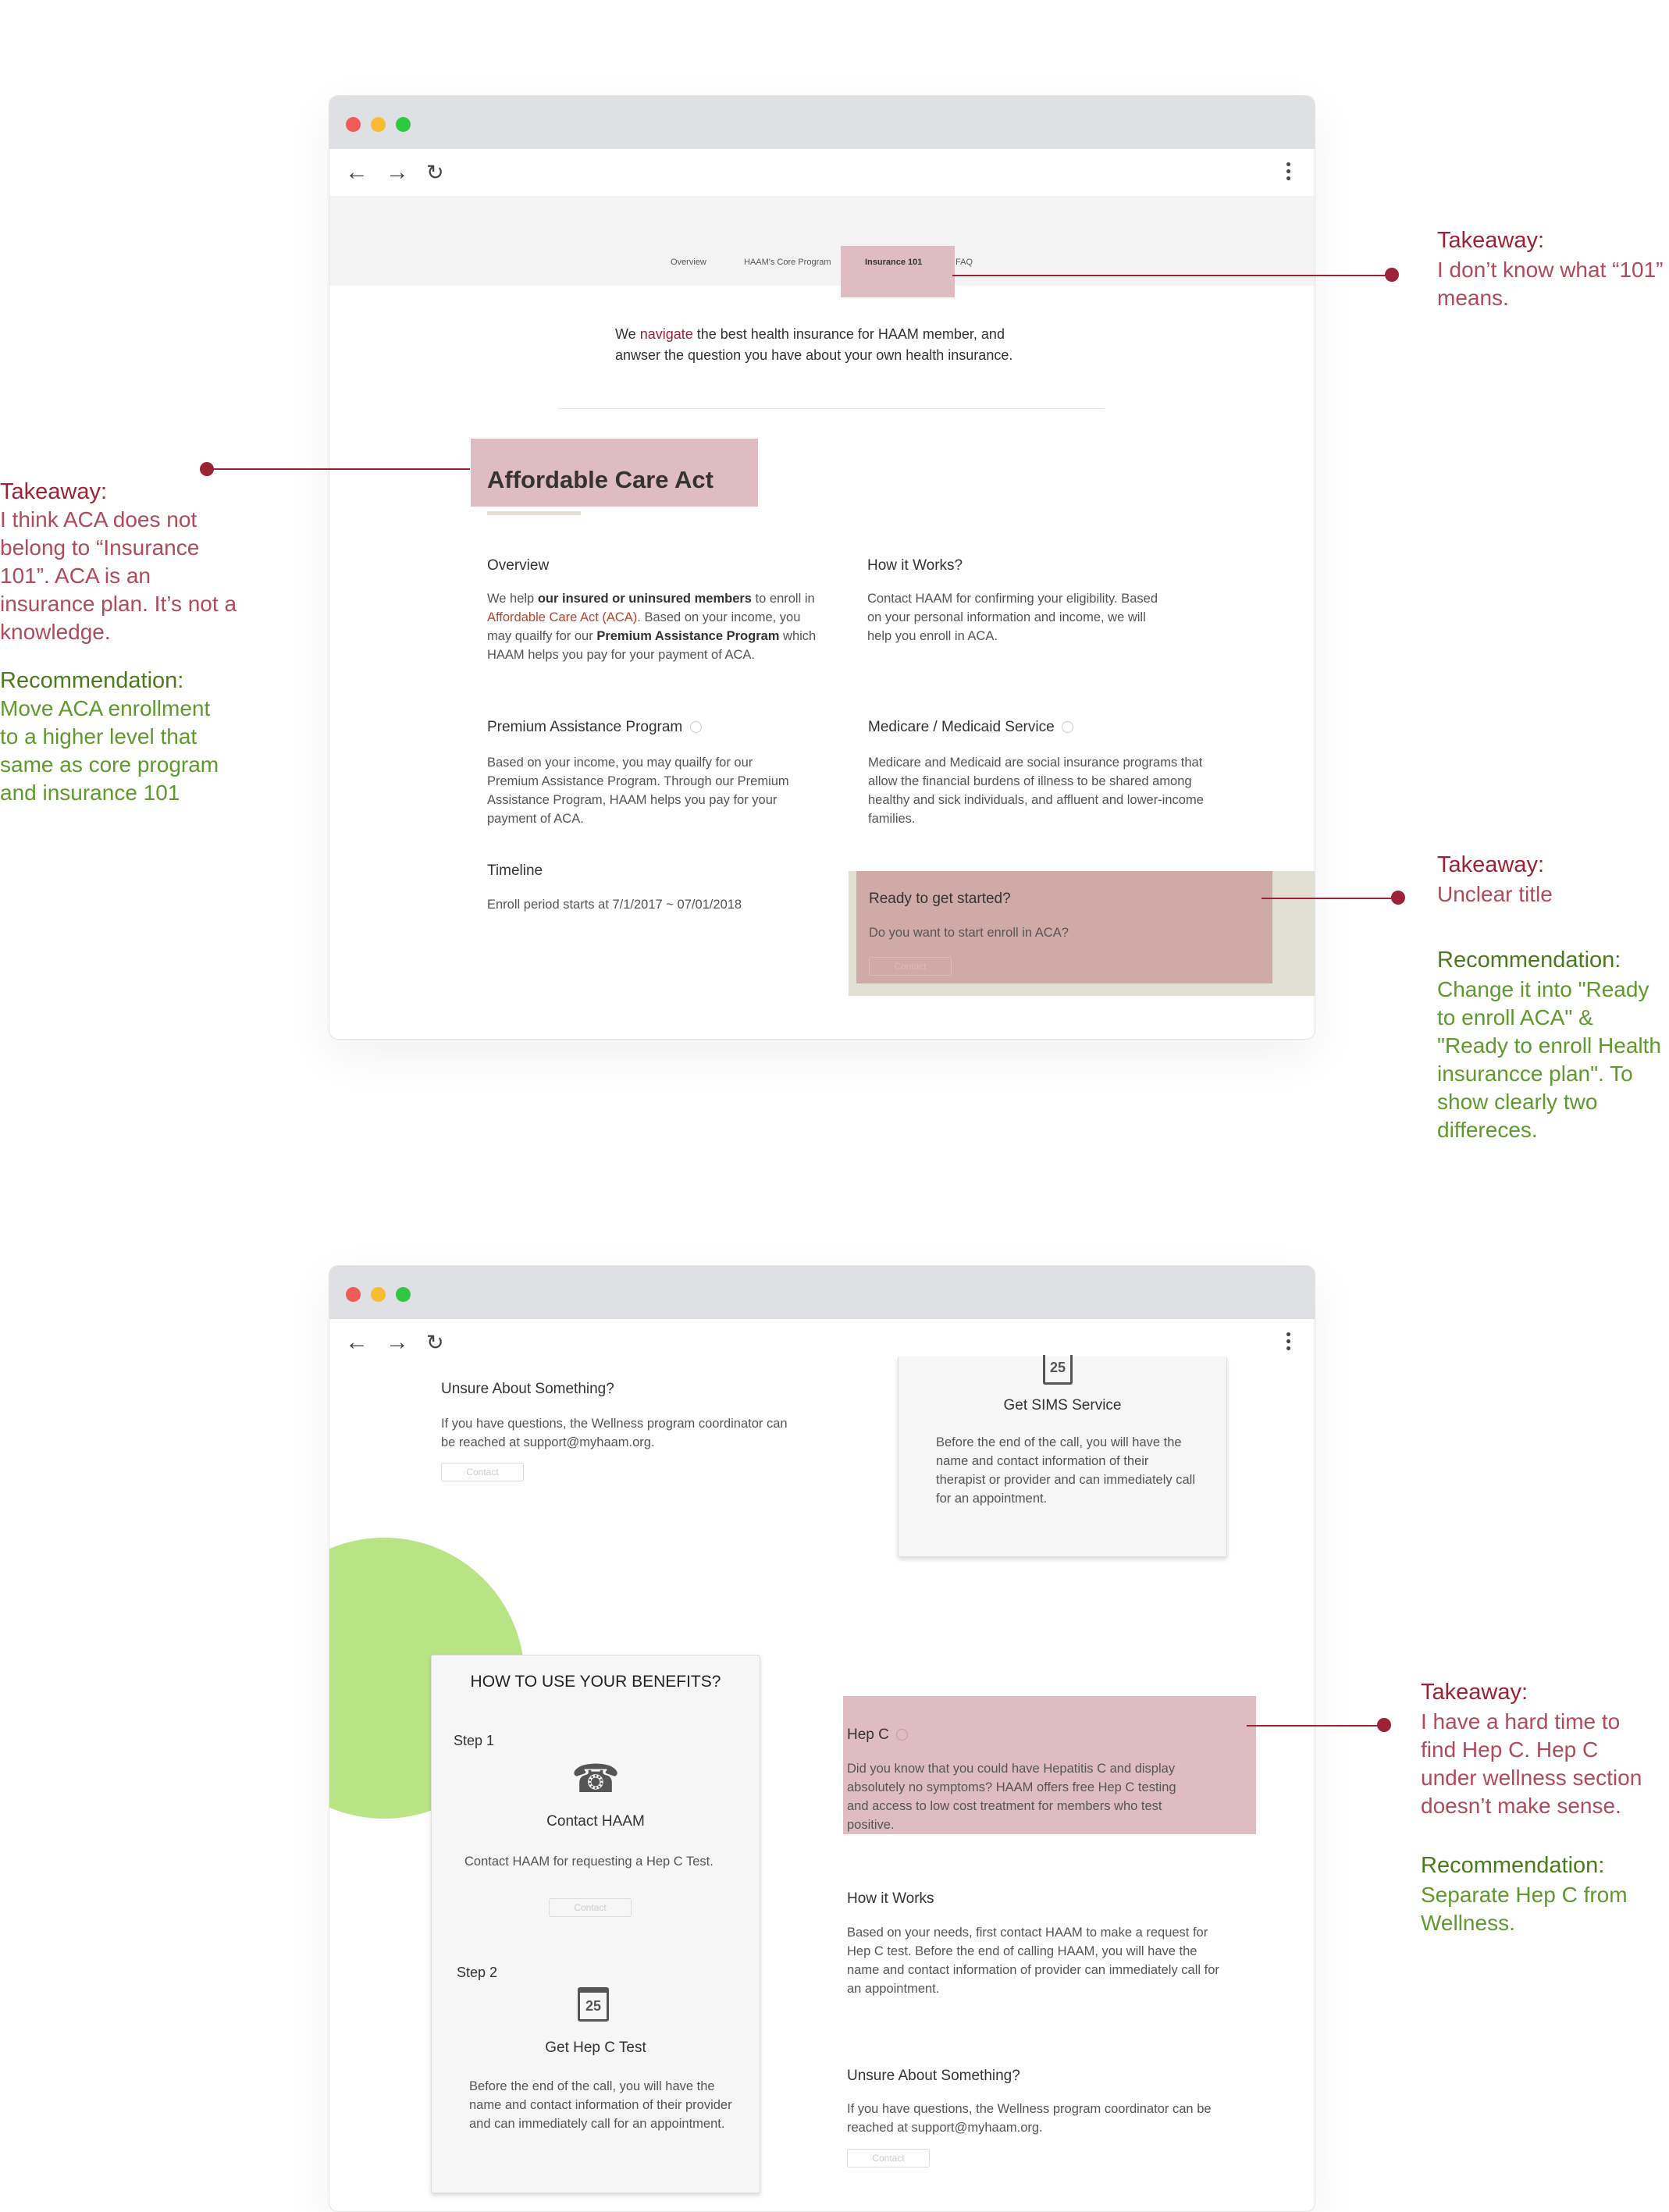  Describe the element at coordinates (898, 272) in the screenshot. I see `nav-highlight` at that location.